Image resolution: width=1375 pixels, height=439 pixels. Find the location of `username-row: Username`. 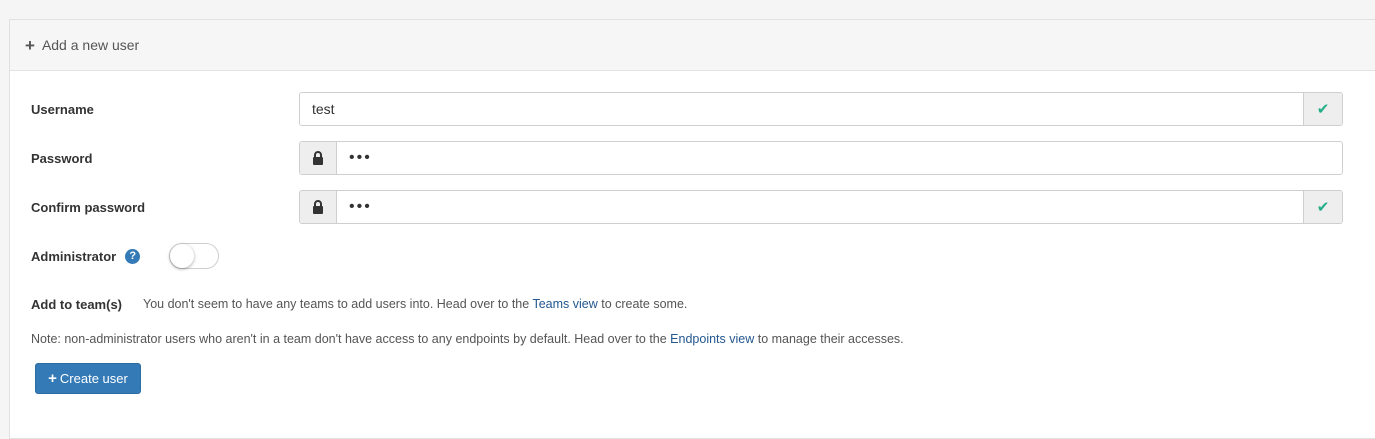

username-row: Username is located at coordinates (62, 109).